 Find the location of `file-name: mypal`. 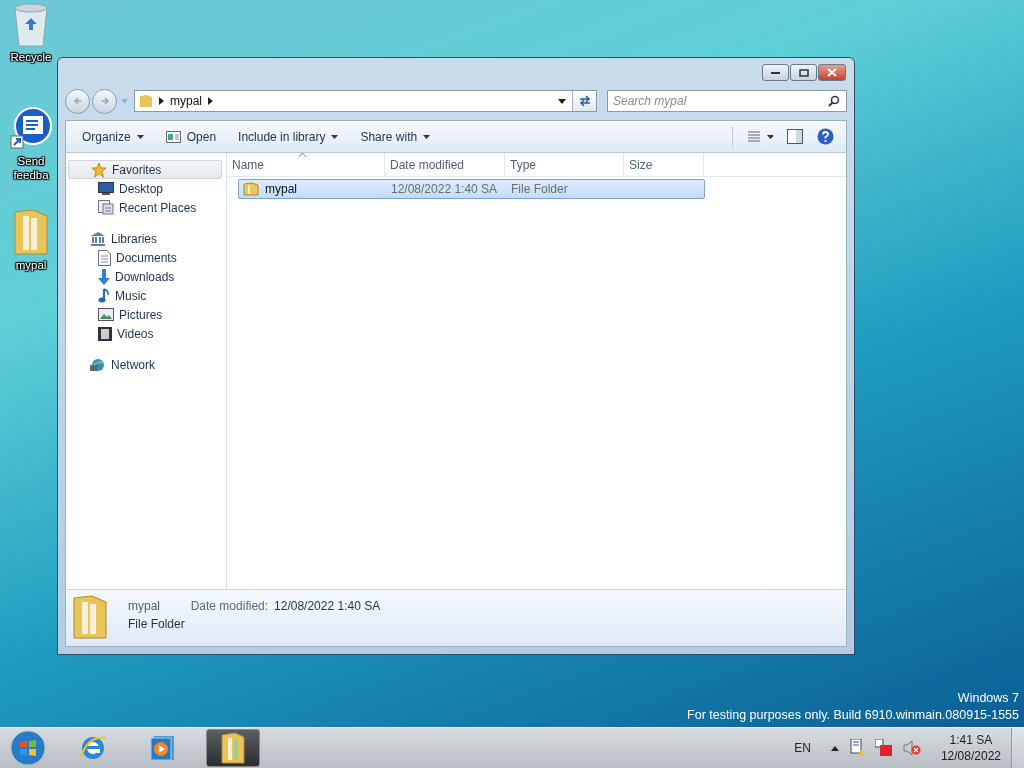

file-name: mypal is located at coordinates (281, 189).